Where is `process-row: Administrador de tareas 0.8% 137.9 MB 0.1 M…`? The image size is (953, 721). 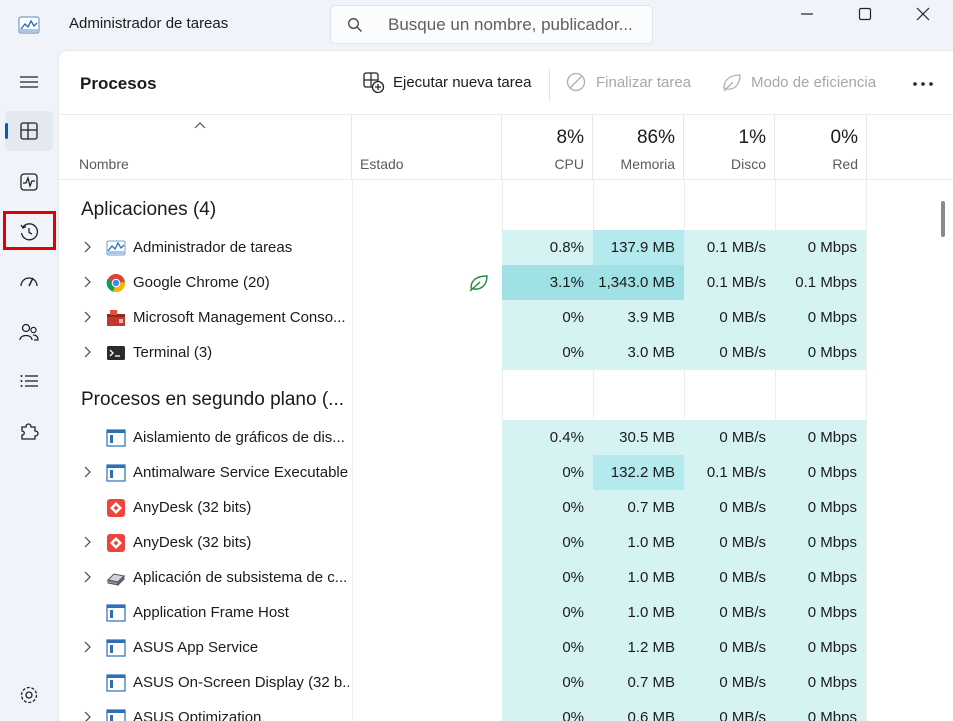 process-row: Administrador de tareas 0.8% 137.9 MB 0.1 M… is located at coordinates (463, 247).